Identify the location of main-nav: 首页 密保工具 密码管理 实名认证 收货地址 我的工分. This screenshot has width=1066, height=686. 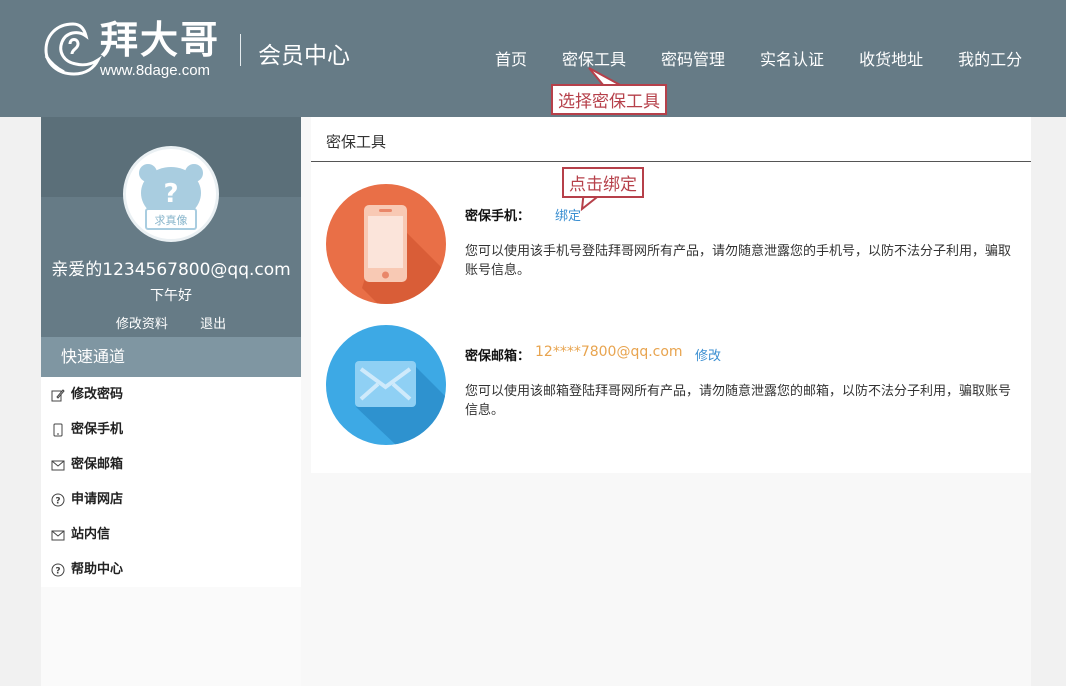
(776, 58).